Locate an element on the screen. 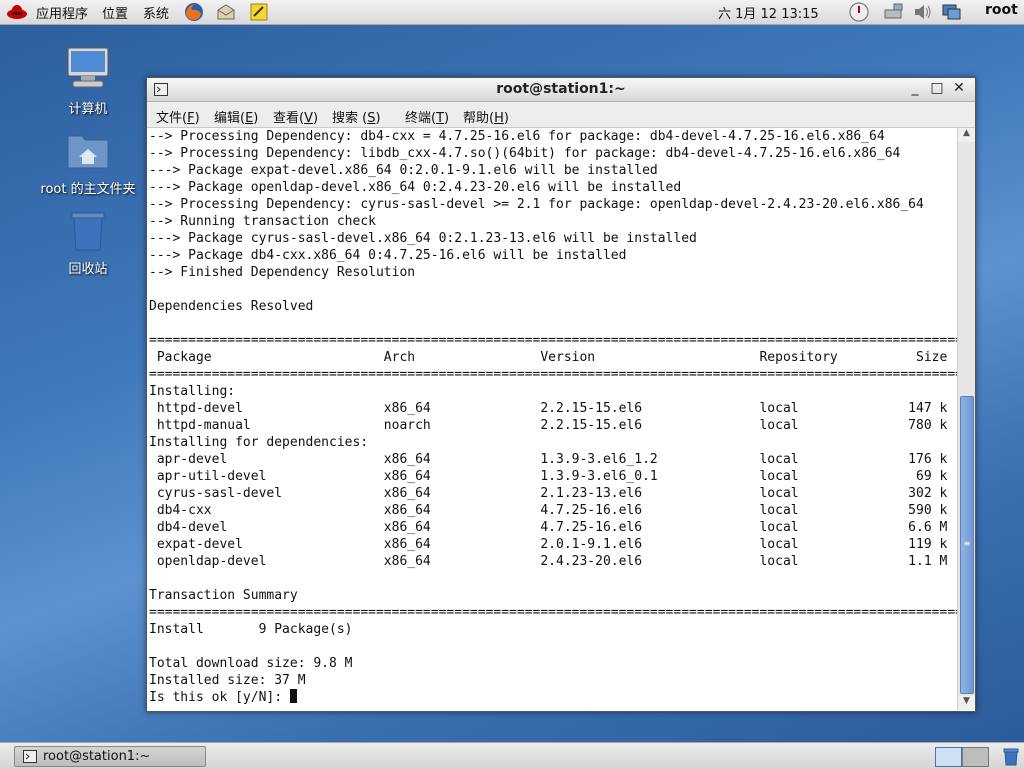 The width and height of the screenshot is (1024, 769). display-icon is located at coordinates (951, 12).